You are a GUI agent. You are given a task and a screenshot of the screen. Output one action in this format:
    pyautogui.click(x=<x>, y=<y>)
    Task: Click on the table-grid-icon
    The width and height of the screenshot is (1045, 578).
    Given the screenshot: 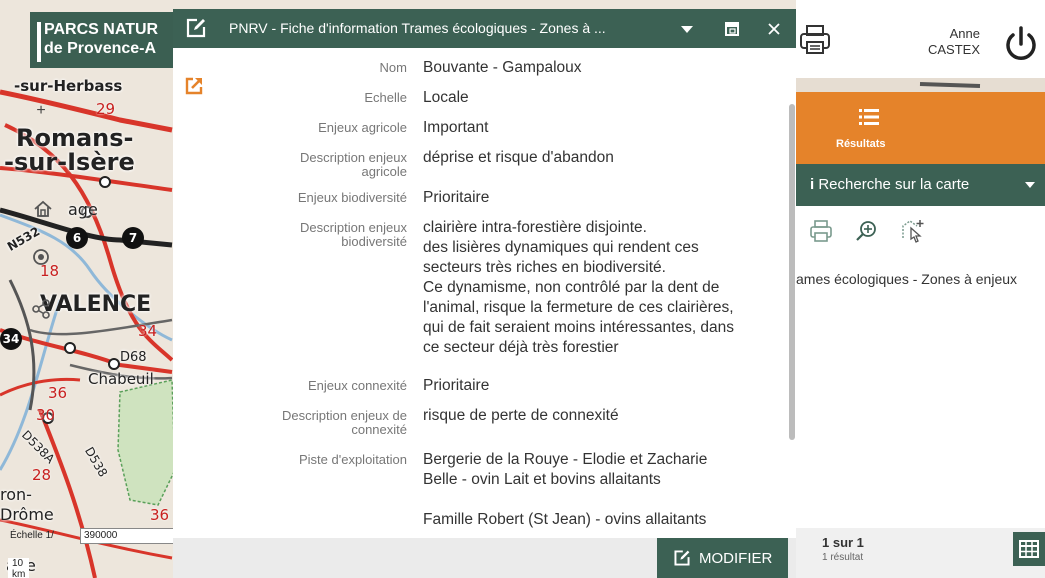 What is the action you would take?
    pyautogui.click(x=1029, y=549)
    